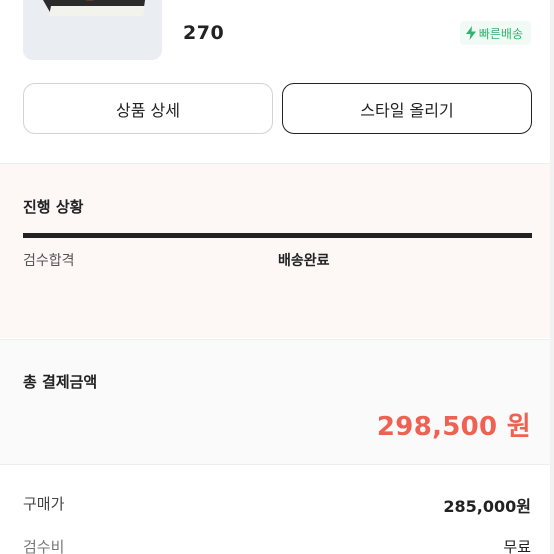 This screenshot has height=554, width=554. I want to click on sneaker-image, so click(94, 8).